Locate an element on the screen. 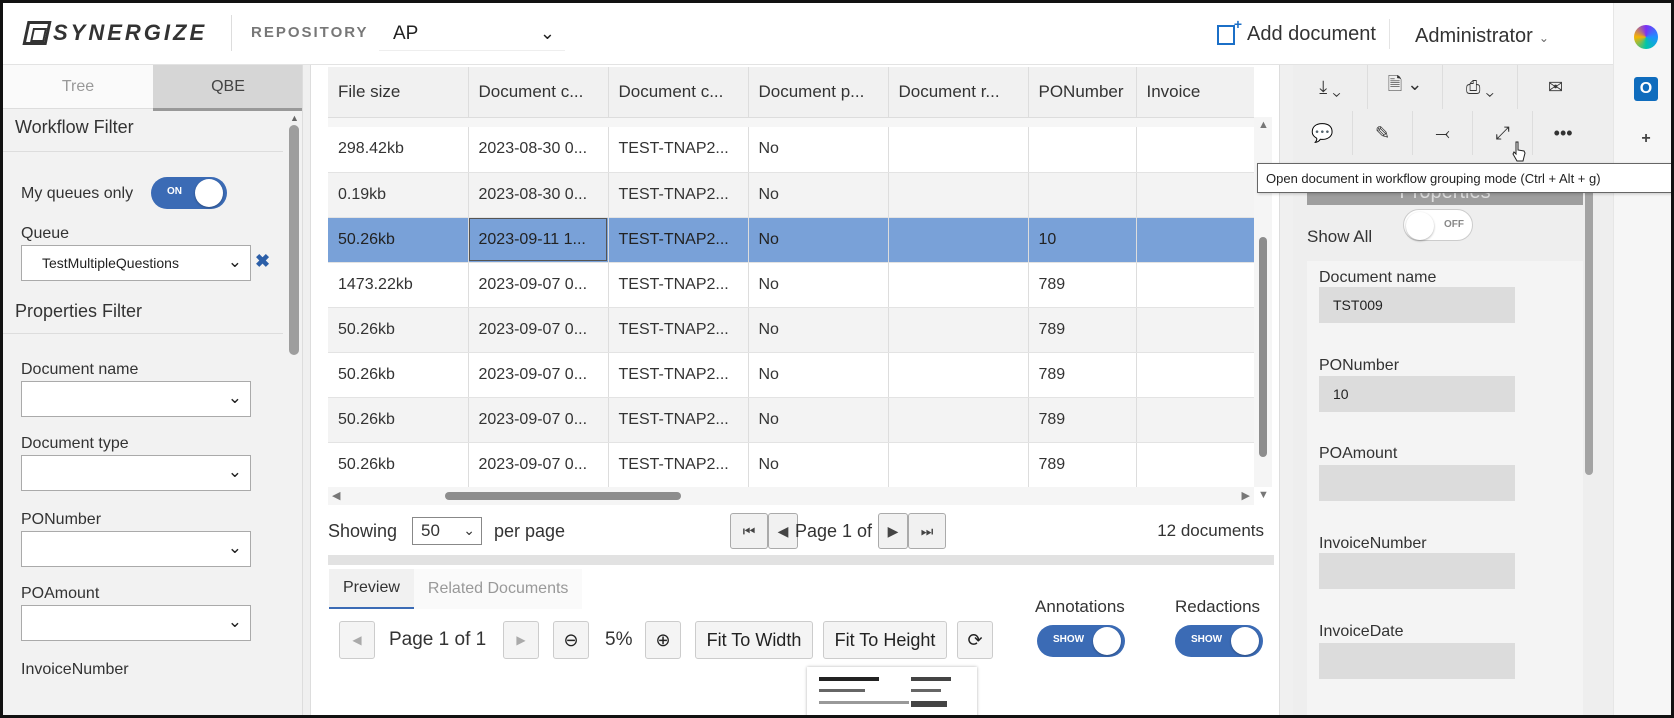 The image size is (1674, 718). field-invoicedate is located at coordinates (1417, 661).